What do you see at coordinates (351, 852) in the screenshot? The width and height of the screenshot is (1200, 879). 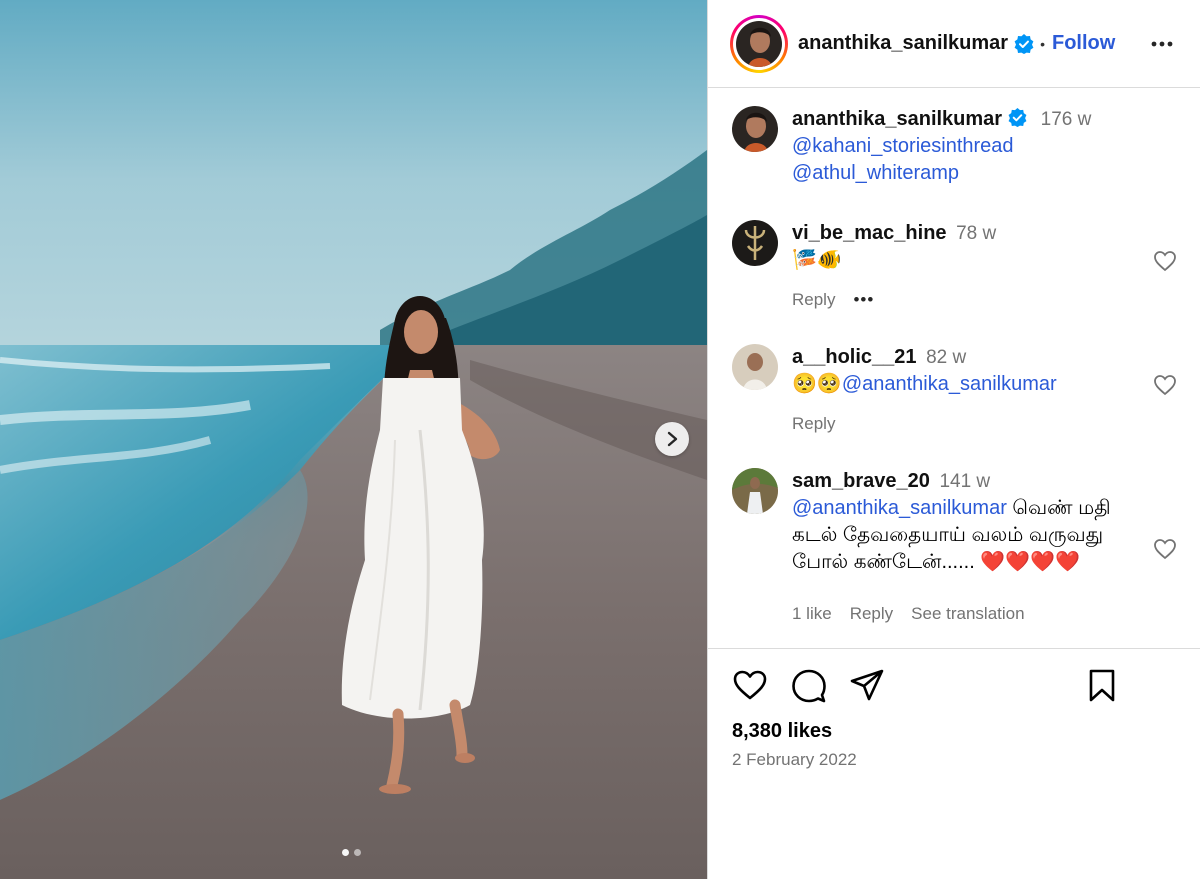 I see `carousel-indicator` at bounding box center [351, 852].